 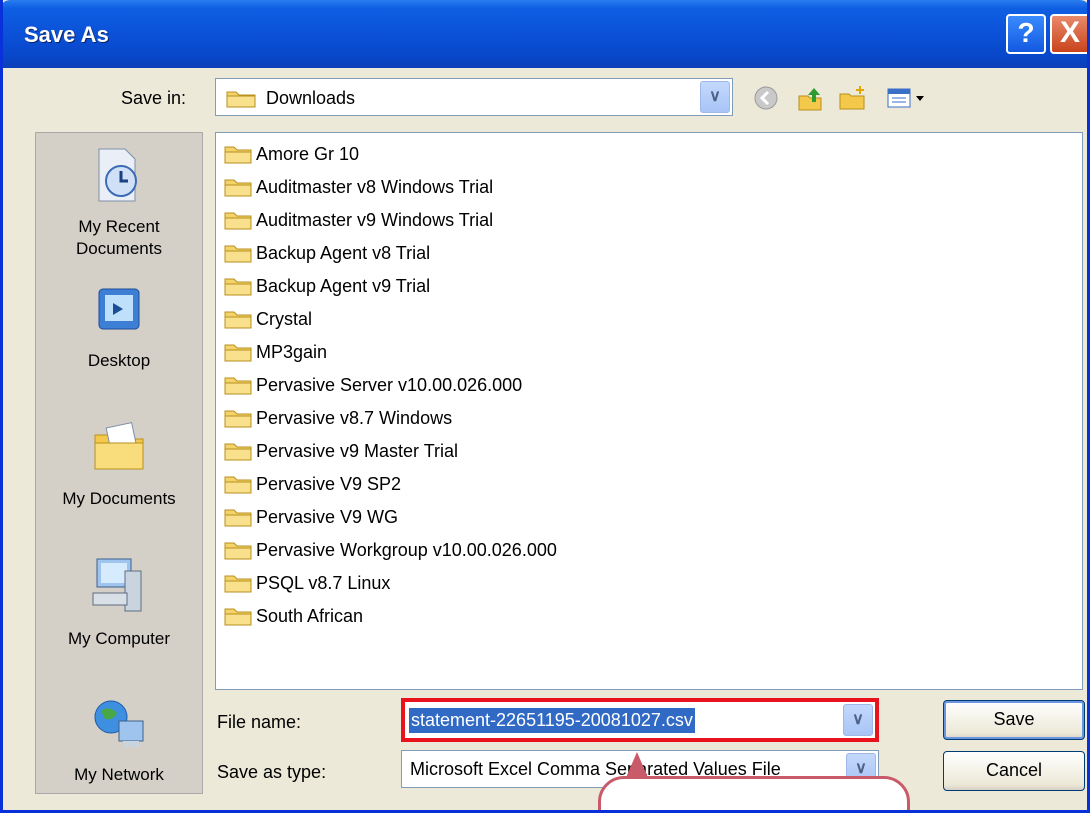 I want to click on place-label: My Documents, so click(x=119, y=498).